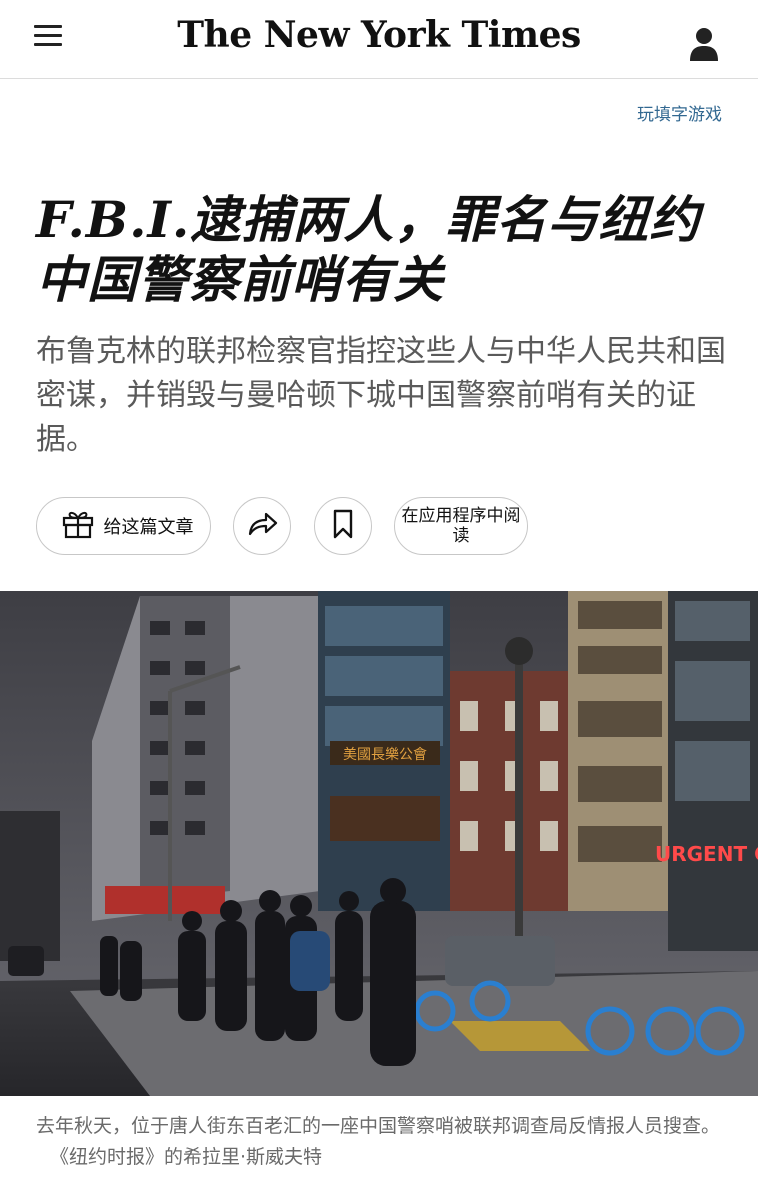  I want to click on share-button, so click(262, 526).